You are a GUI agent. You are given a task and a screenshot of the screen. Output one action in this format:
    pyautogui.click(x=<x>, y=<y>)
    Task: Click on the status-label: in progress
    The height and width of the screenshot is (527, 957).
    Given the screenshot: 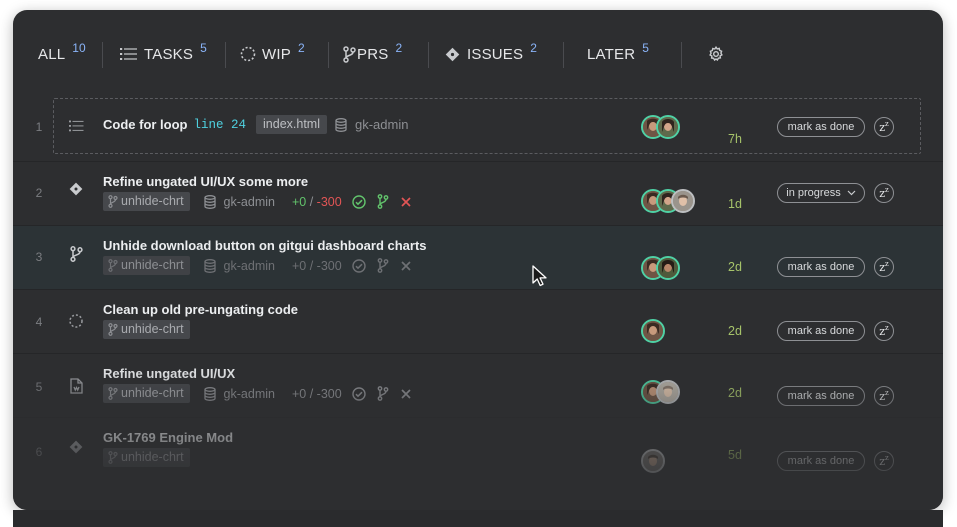 What is the action you would take?
    pyautogui.click(x=813, y=193)
    